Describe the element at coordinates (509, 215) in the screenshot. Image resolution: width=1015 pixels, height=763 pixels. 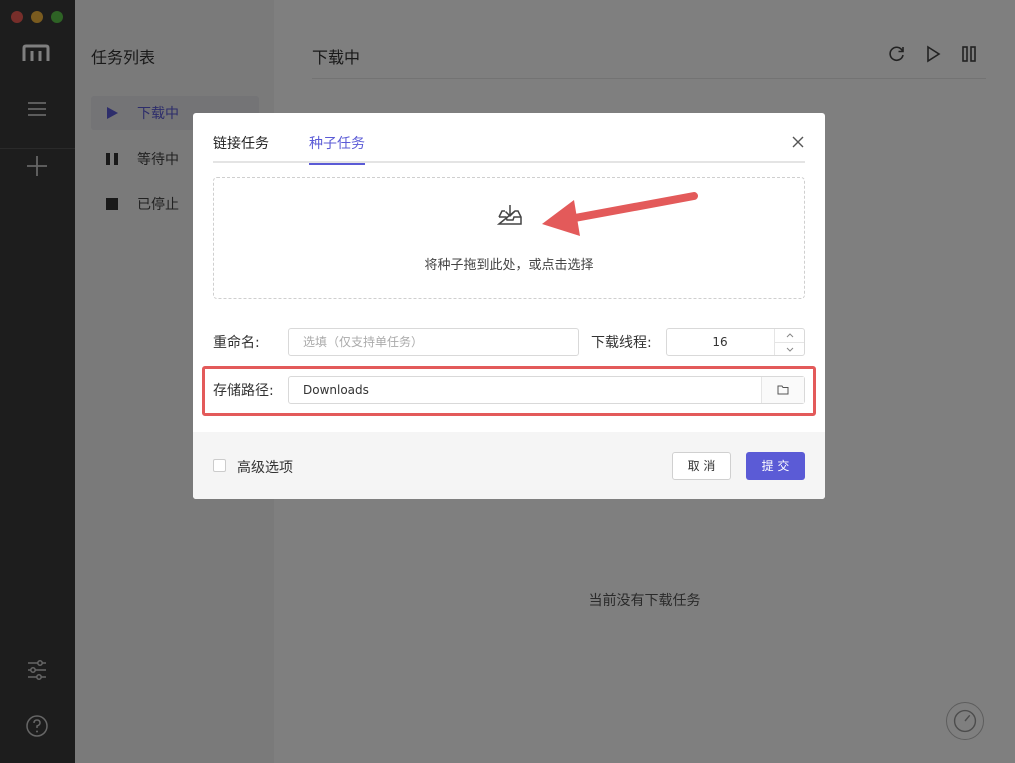
I see `inbox-download-icon` at that location.